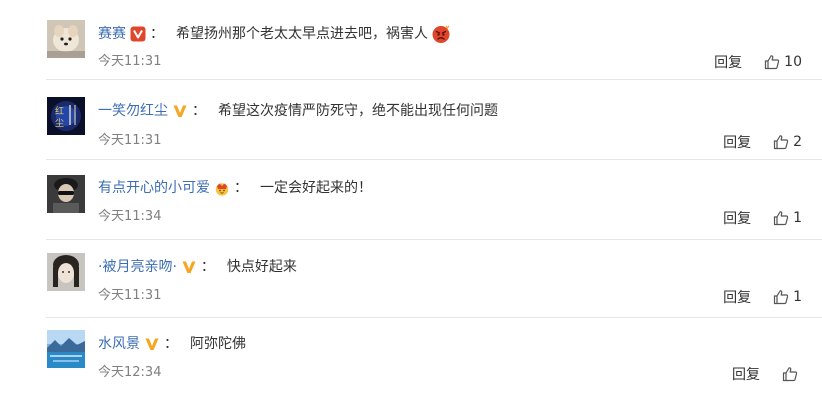  I want to click on angry-face-icon, so click(441, 34).